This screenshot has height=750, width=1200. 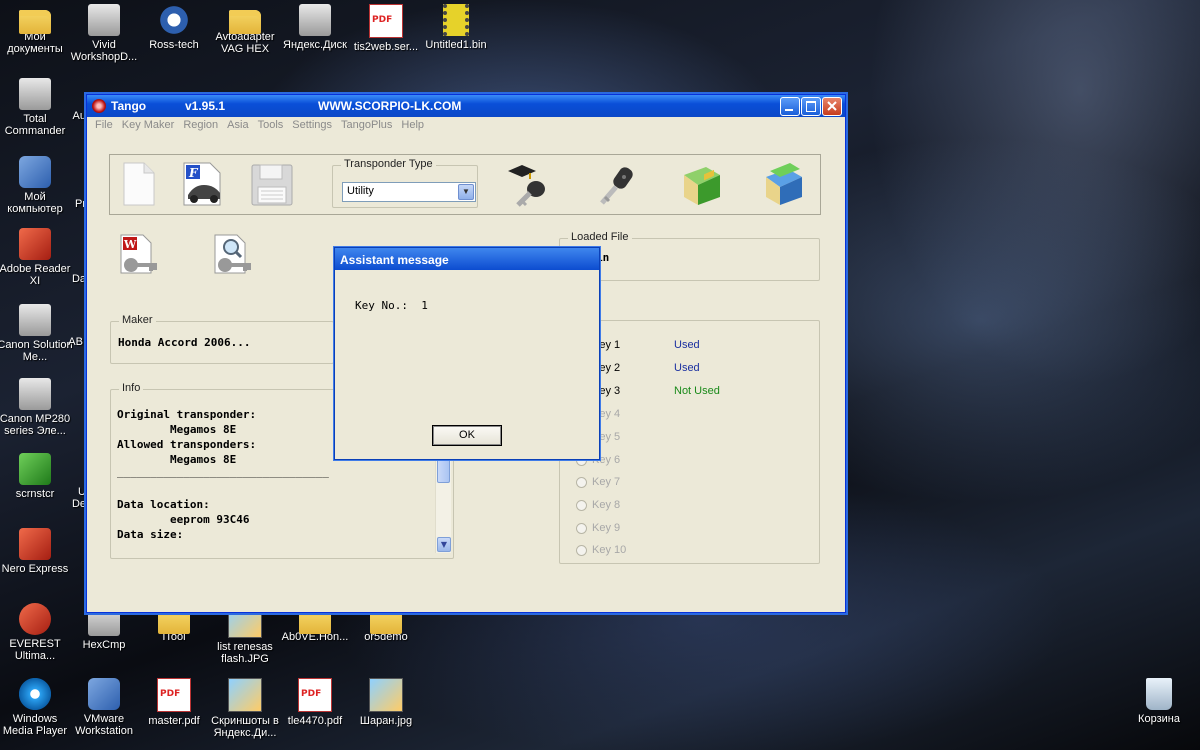 What do you see at coordinates (35, 172) in the screenshot?
I see `computer-icon` at bounding box center [35, 172].